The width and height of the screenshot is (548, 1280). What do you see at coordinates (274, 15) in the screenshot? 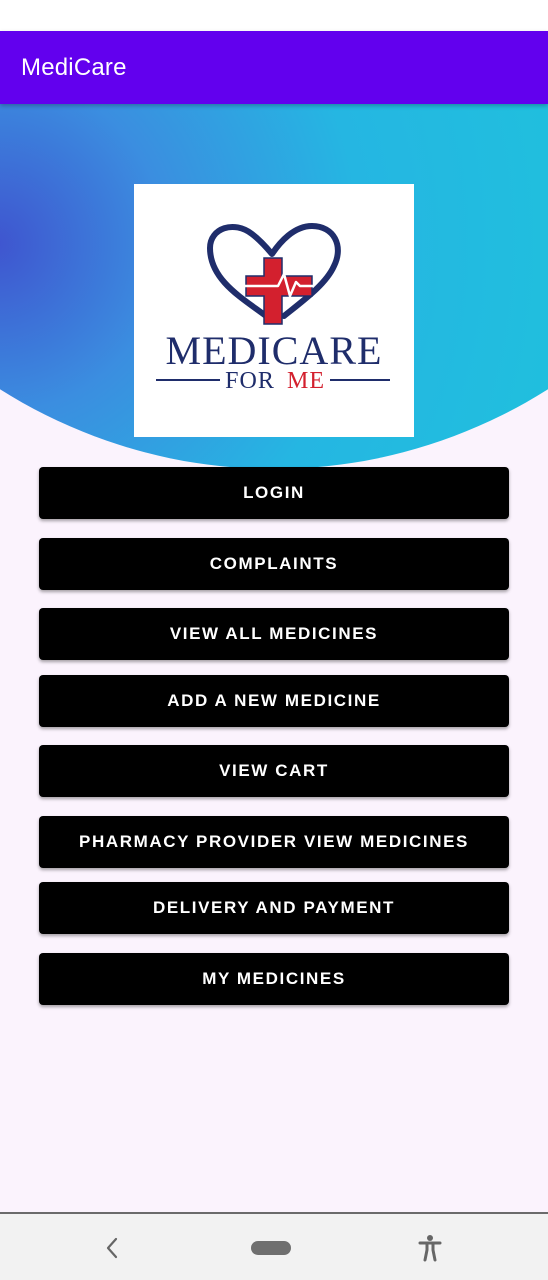
I see `status-bar` at bounding box center [274, 15].